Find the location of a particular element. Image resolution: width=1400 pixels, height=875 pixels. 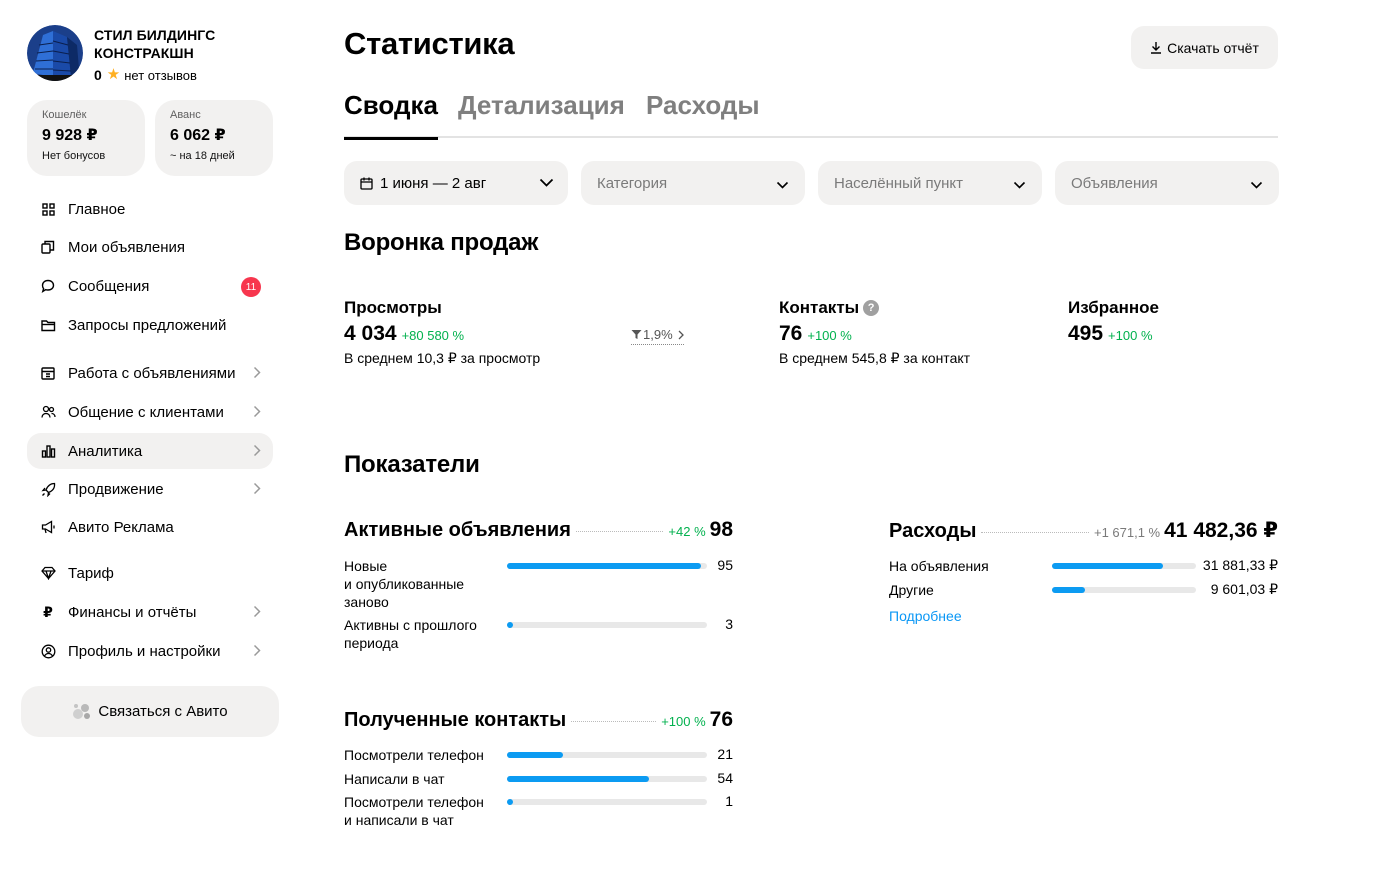

star-icon: ★ is located at coordinates (113, 74).